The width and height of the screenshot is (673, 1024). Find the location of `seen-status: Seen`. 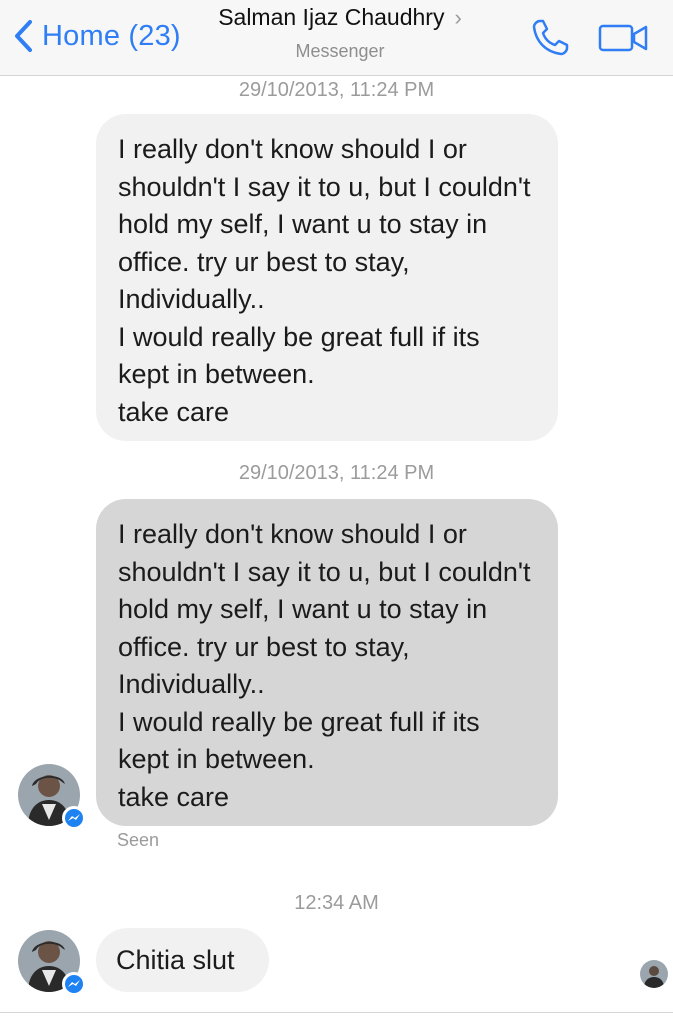

seen-status: Seen is located at coordinates (138, 840).